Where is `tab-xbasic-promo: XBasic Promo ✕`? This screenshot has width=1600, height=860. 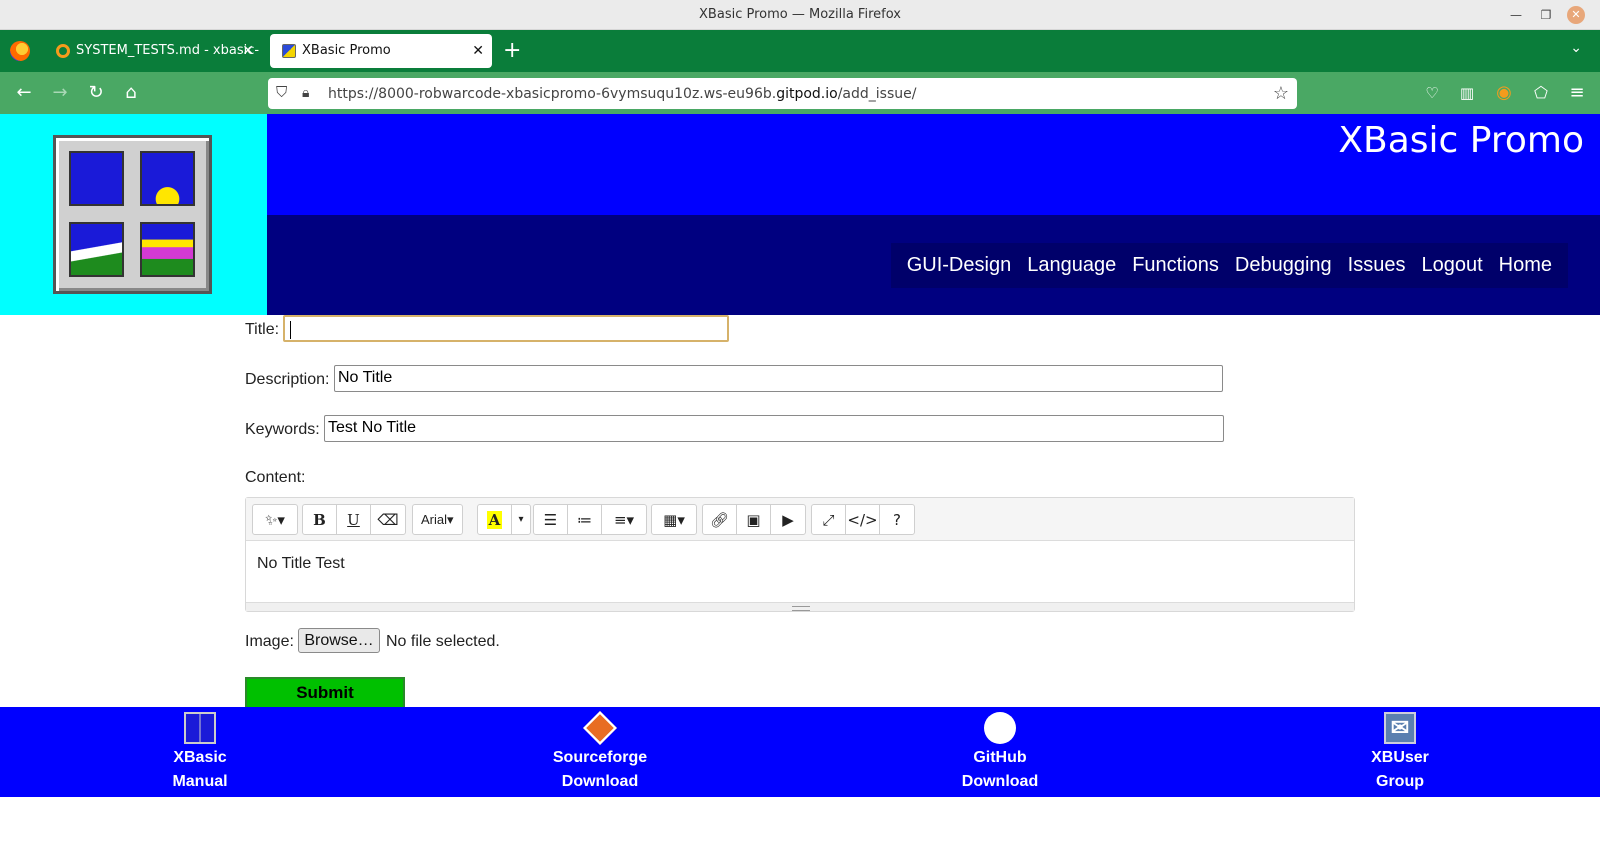 tab-xbasic-promo: XBasic Promo ✕ is located at coordinates (381, 51).